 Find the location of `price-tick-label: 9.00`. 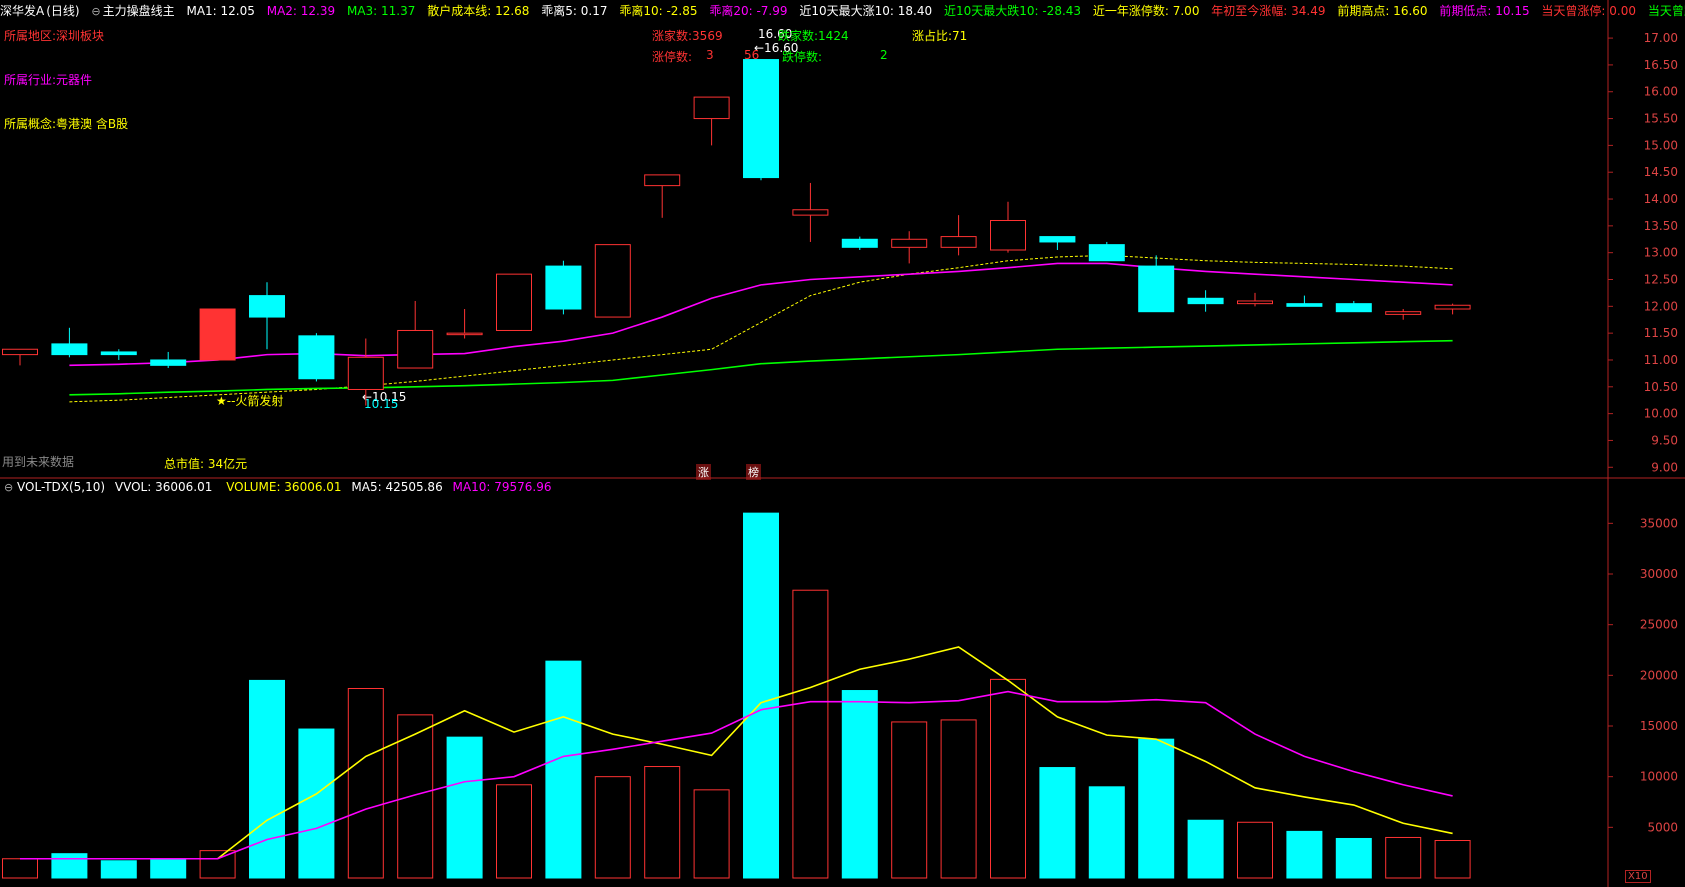

price-tick-label: 9.00 is located at coordinates (1664, 467).